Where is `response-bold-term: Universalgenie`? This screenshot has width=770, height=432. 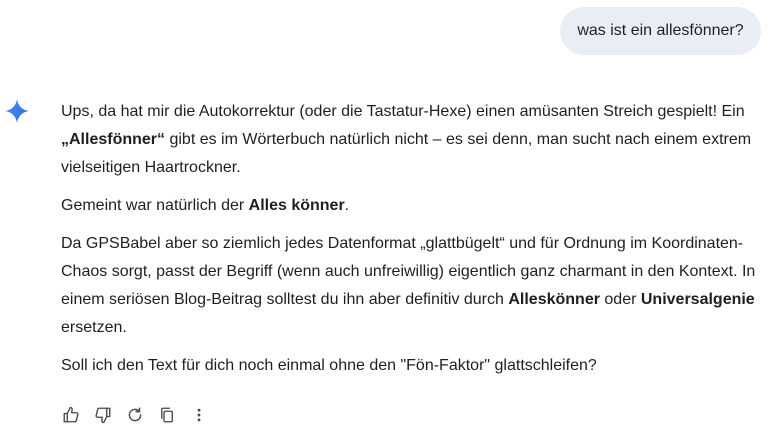 response-bold-term: Universalgenie is located at coordinates (697, 299).